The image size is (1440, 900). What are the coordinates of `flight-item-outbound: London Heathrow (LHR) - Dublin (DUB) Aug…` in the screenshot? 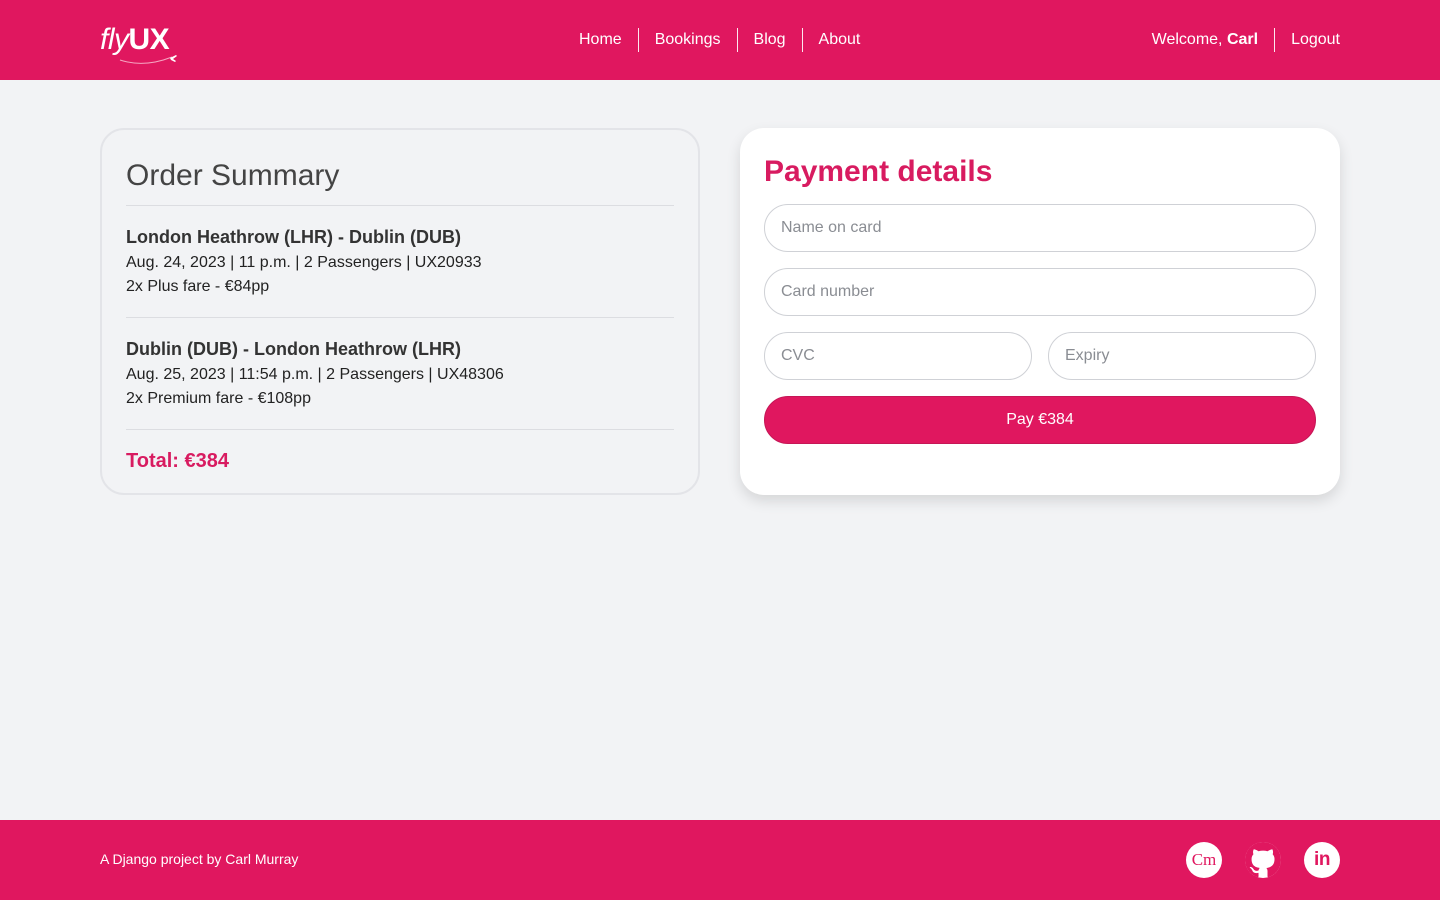 It's located at (400, 262).